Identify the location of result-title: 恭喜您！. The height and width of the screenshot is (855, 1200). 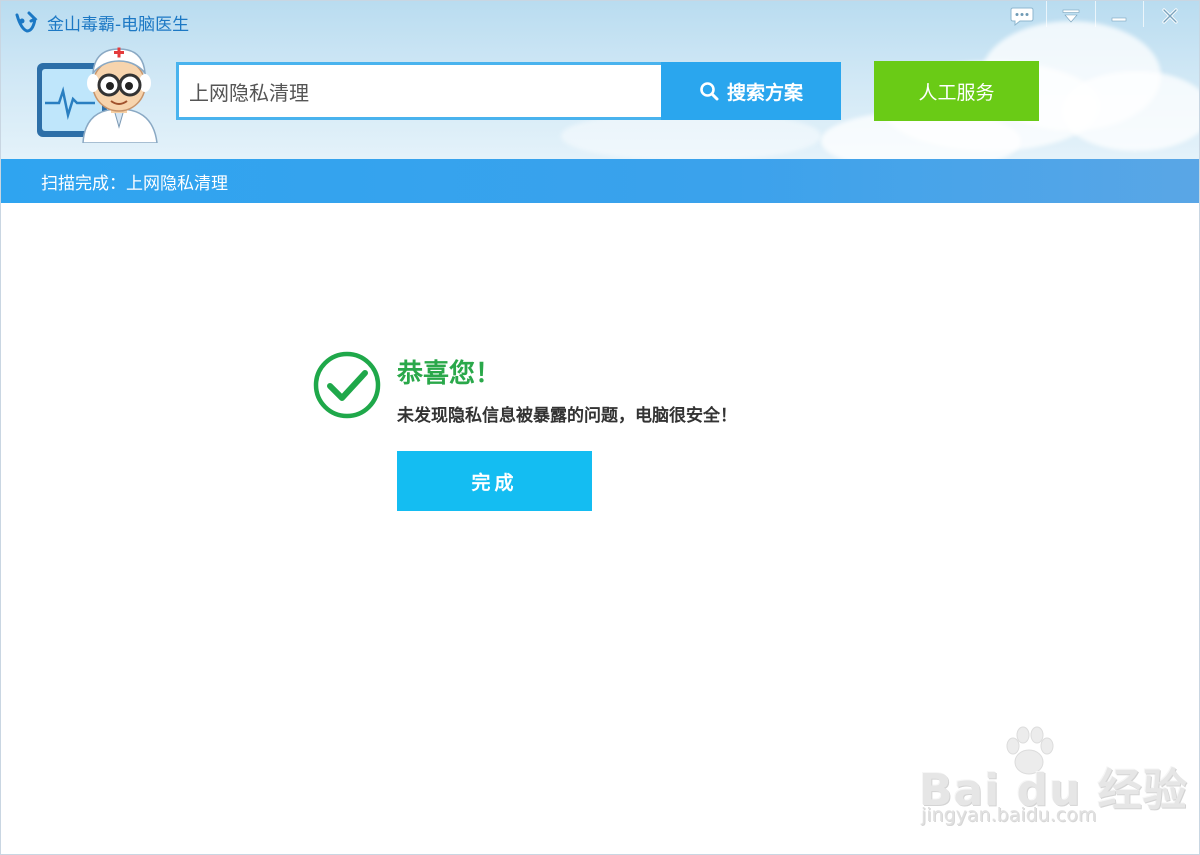
(449, 374).